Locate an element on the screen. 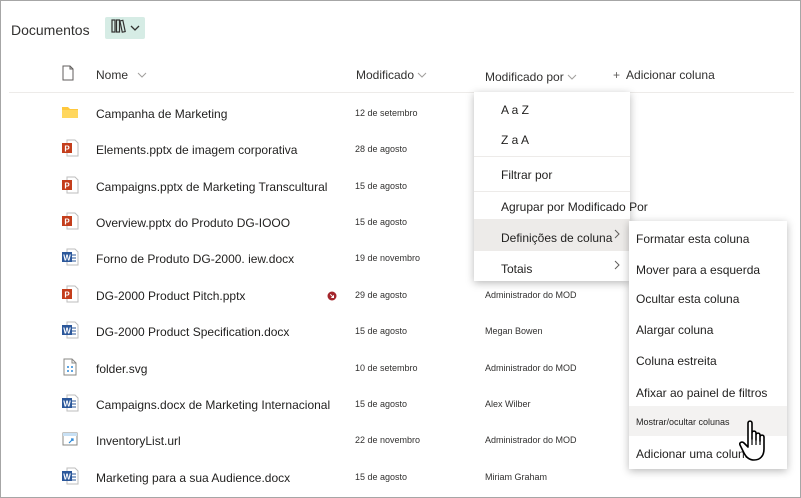  submenu-item-narrow-column: Coluna estreita is located at coordinates (708, 364).